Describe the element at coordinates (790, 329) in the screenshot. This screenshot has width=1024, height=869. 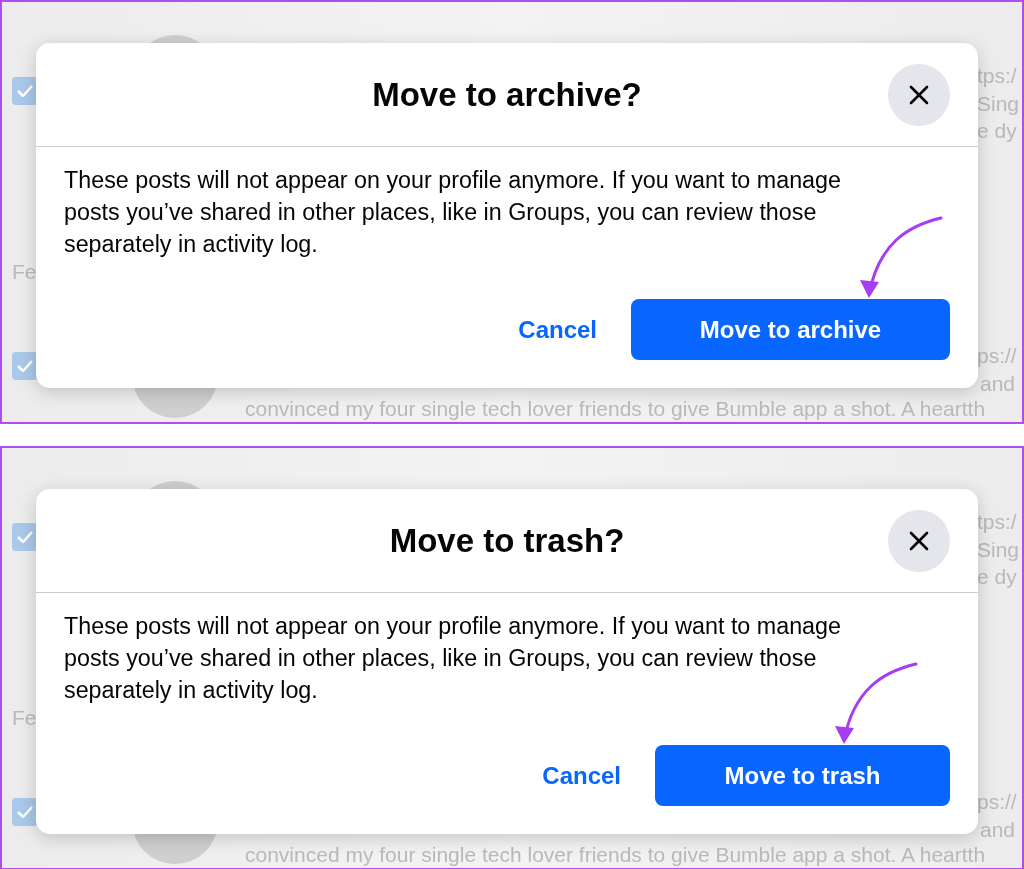
I see `confirm-button: Move to archive` at that location.